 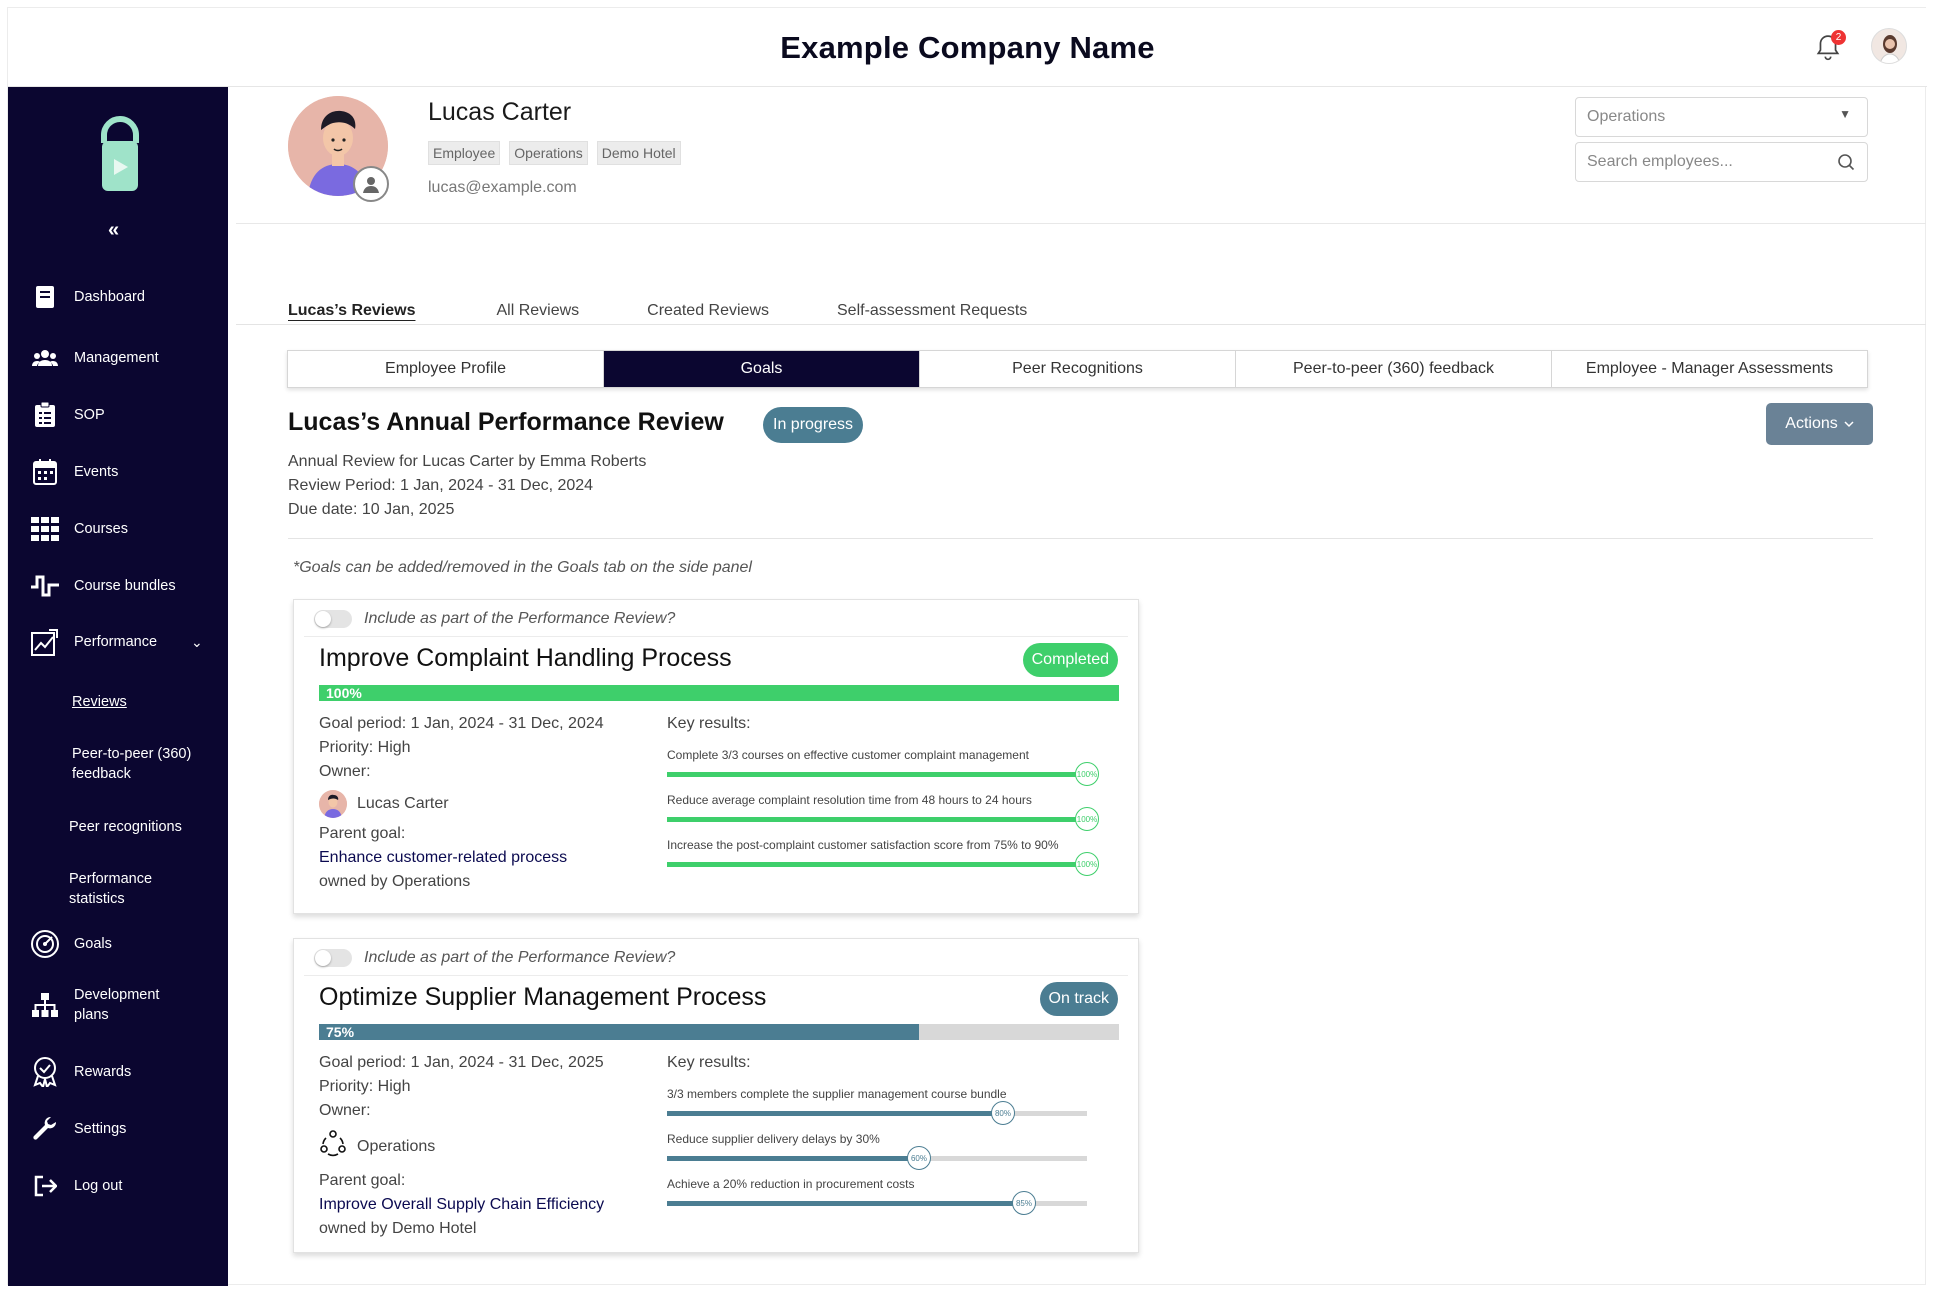 I want to click on sidebar-item-management: Management, so click(x=94, y=358).